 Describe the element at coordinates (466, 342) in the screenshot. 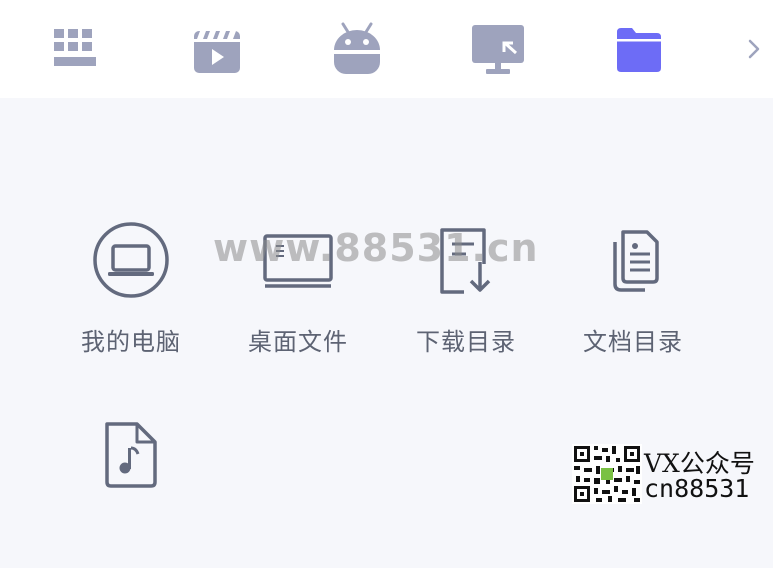

I see `item-label: 下载目录` at that location.